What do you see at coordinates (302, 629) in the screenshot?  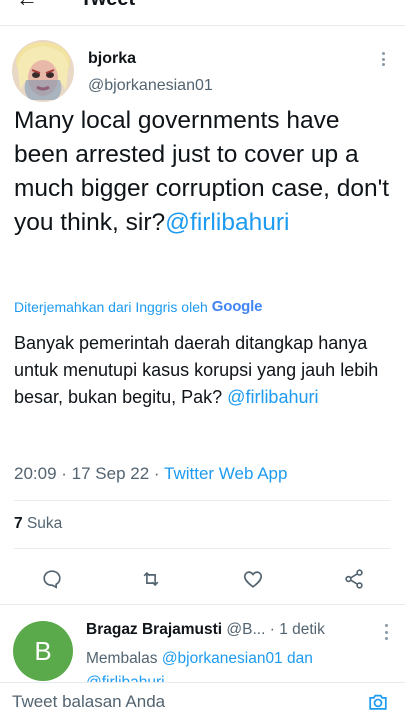 I see `reply-time: 1 detik` at bounding box center [302, 629].